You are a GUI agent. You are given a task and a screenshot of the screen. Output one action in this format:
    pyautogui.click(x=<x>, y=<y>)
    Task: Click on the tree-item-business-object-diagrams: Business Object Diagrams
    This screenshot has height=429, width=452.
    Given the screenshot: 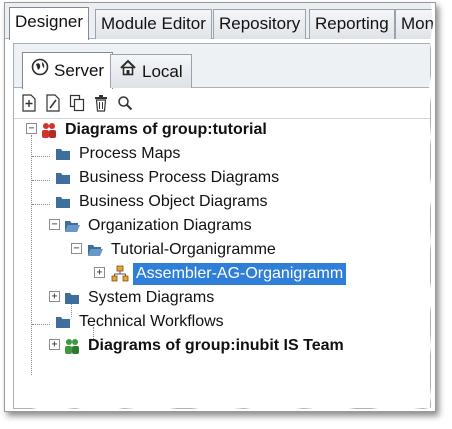 What is the action you would take?
    pyautogui.click(x=162, y=202)
    